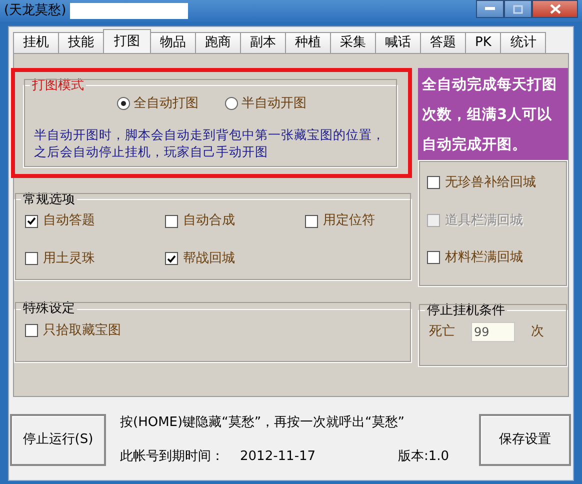 This screenshot has width=582, height=484. What do you see at coordinates (442, 332) in the screenshot?
I see `death-label: 死亡` at bounding box center [442, 332].